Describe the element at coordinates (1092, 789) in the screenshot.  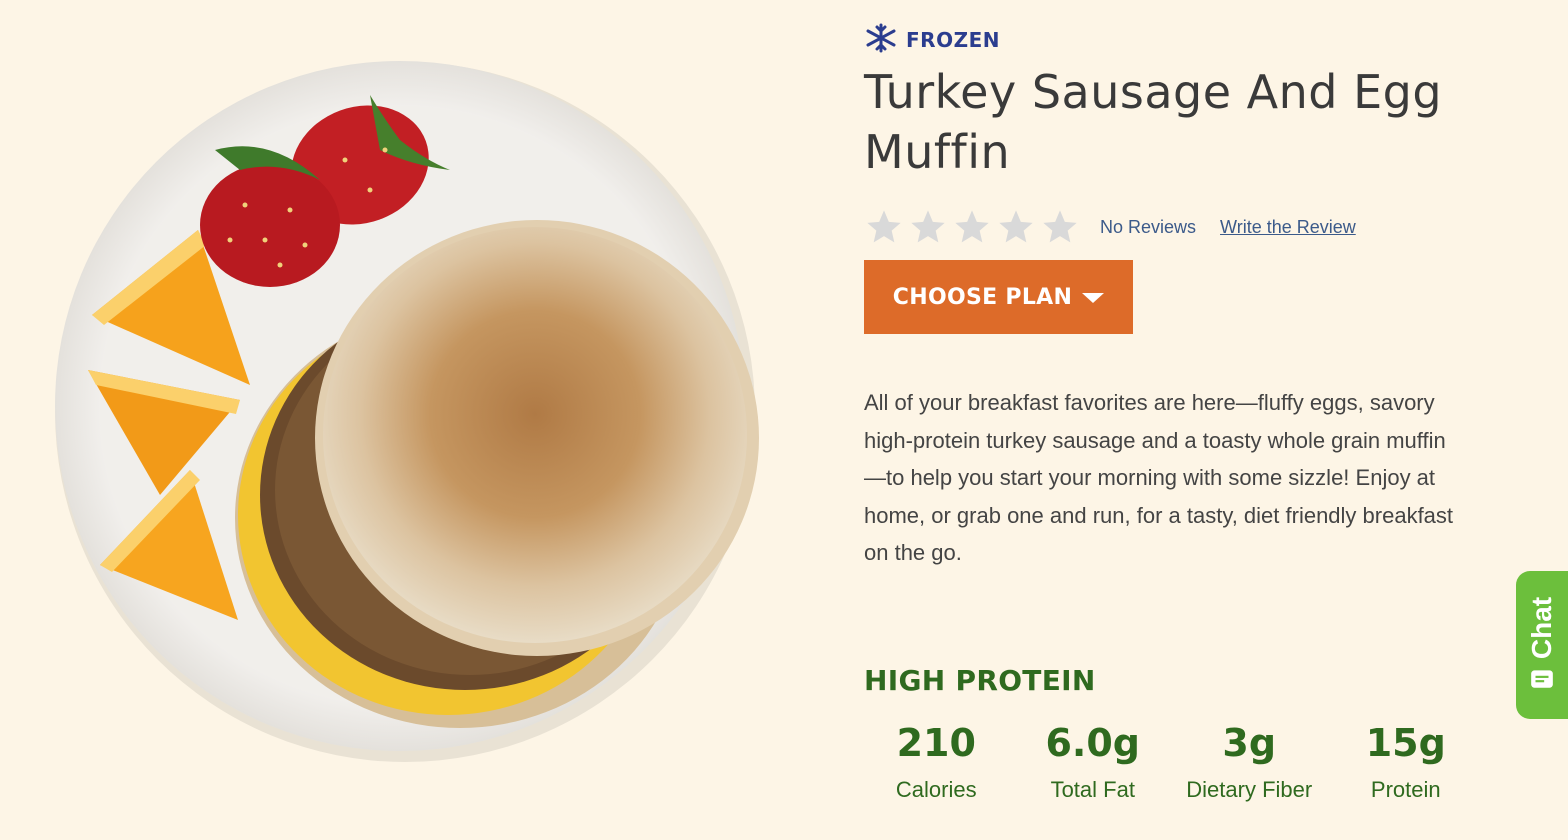
I see `nutrient-label: Total Fat` at that location.